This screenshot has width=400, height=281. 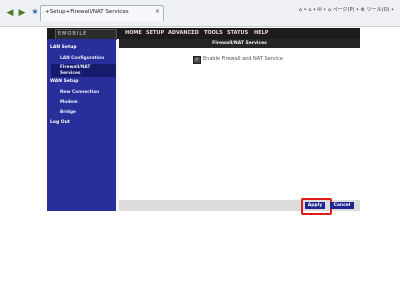 I want to click on nav-status: STATUS, so click(x=237, y=33).